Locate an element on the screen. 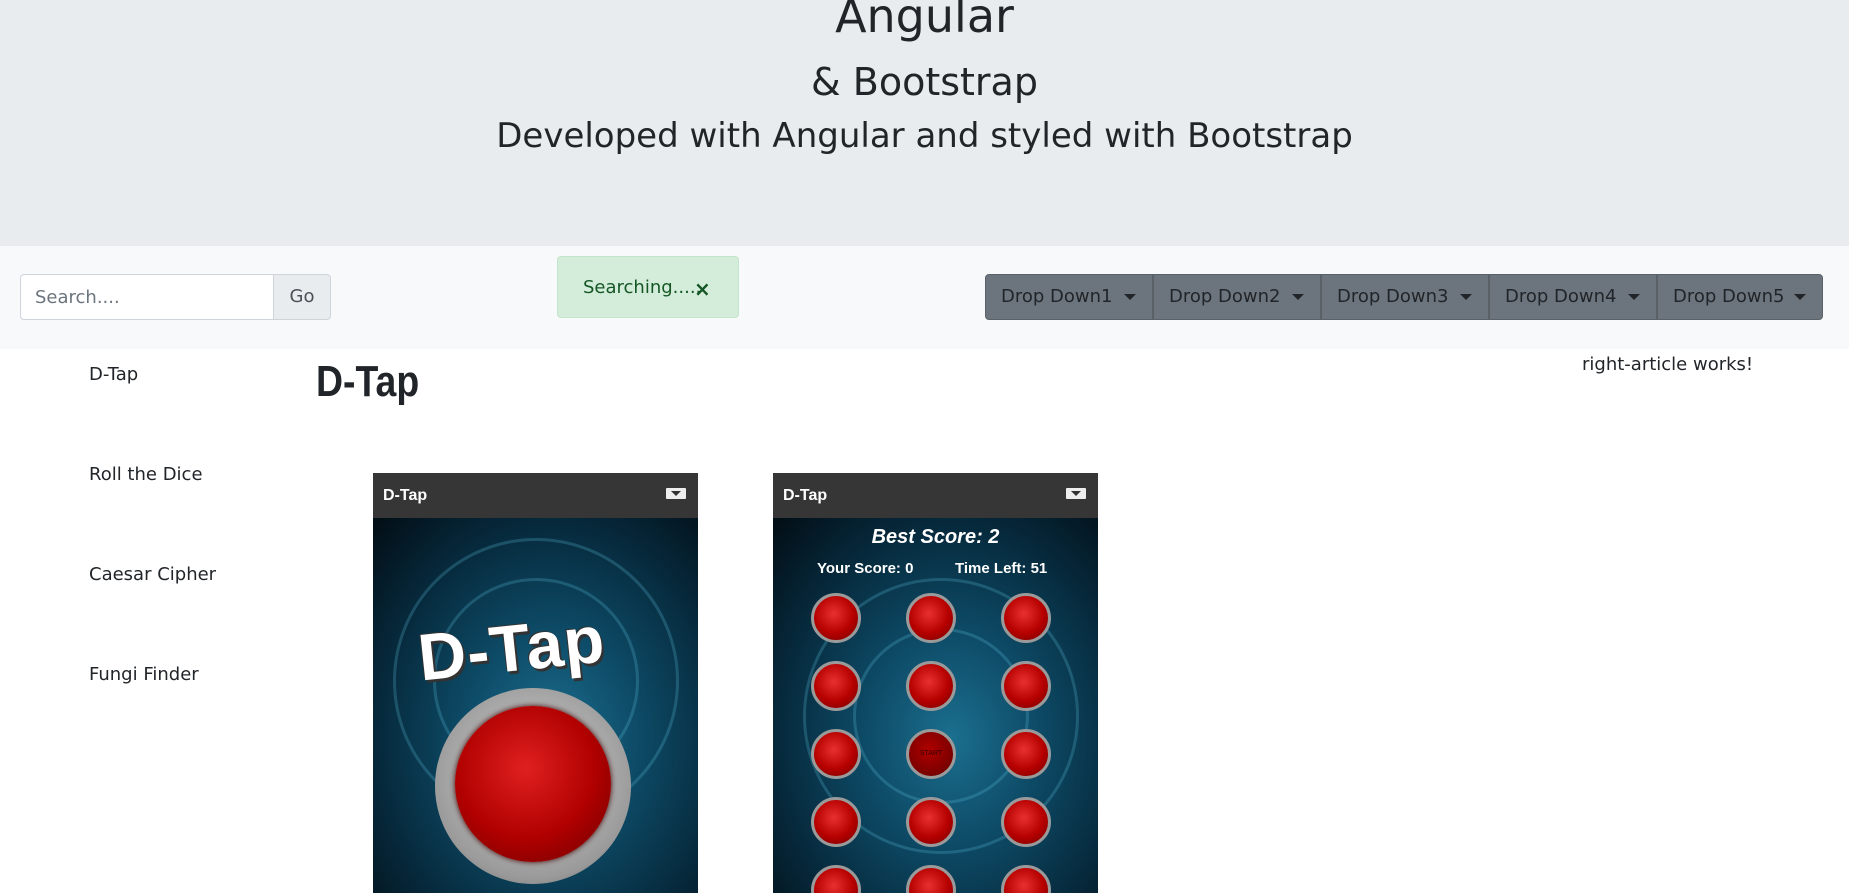 Image resolution: width=1849 pixels, height=893 pixels. start-button: START is located at coordinates (931, 754).